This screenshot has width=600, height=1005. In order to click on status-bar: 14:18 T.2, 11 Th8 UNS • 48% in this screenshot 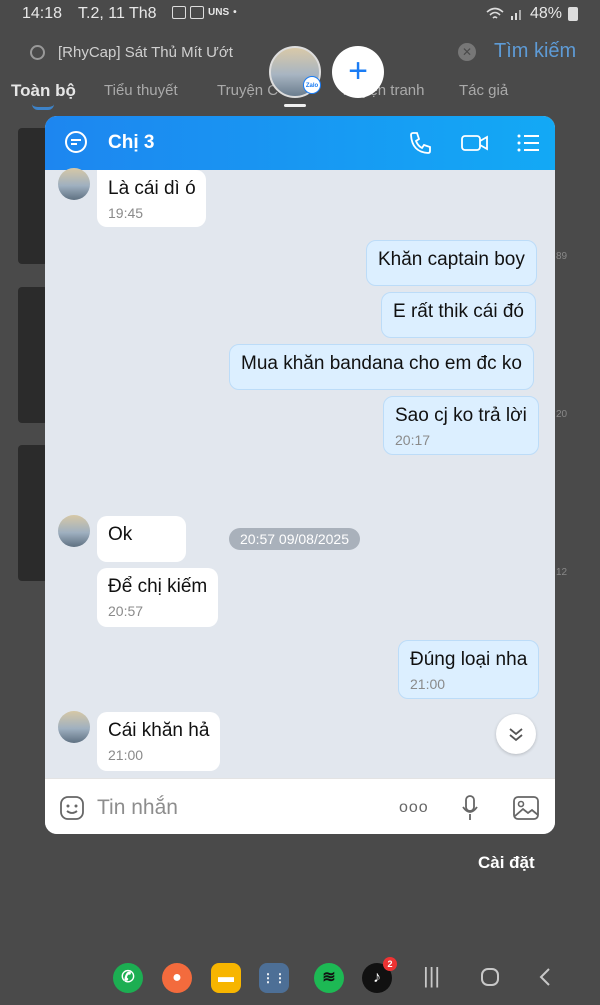, I will do `click(300, 15)`.